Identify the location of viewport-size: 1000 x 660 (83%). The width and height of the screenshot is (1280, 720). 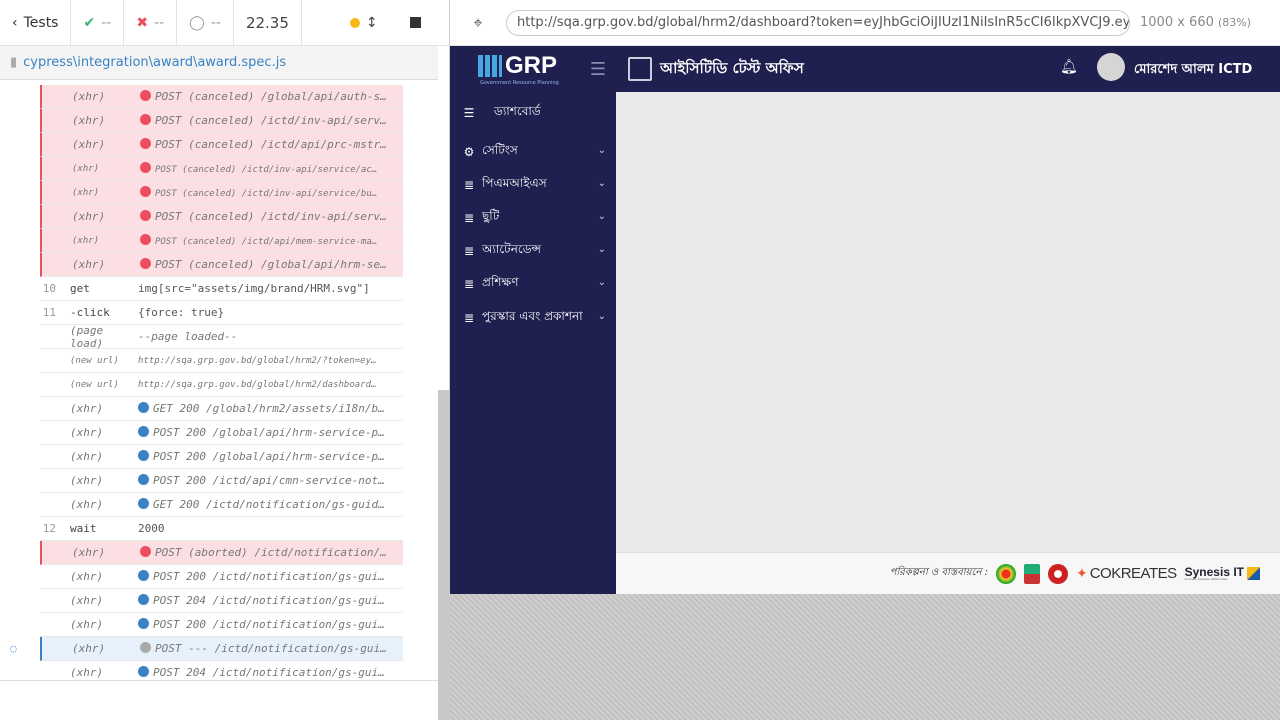
(1196, 22).